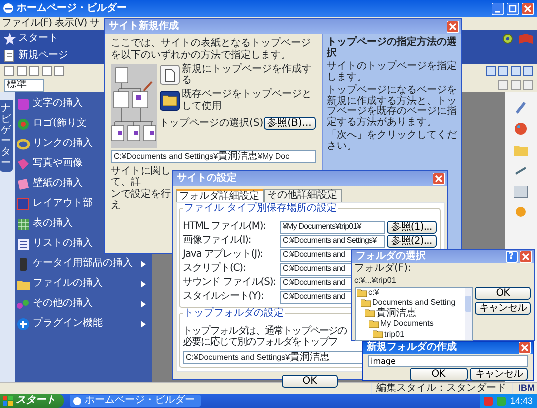  Describe the element at coordinates (391, 256) in the screenshot. I see `window-title: フォルダの選択` at that location.